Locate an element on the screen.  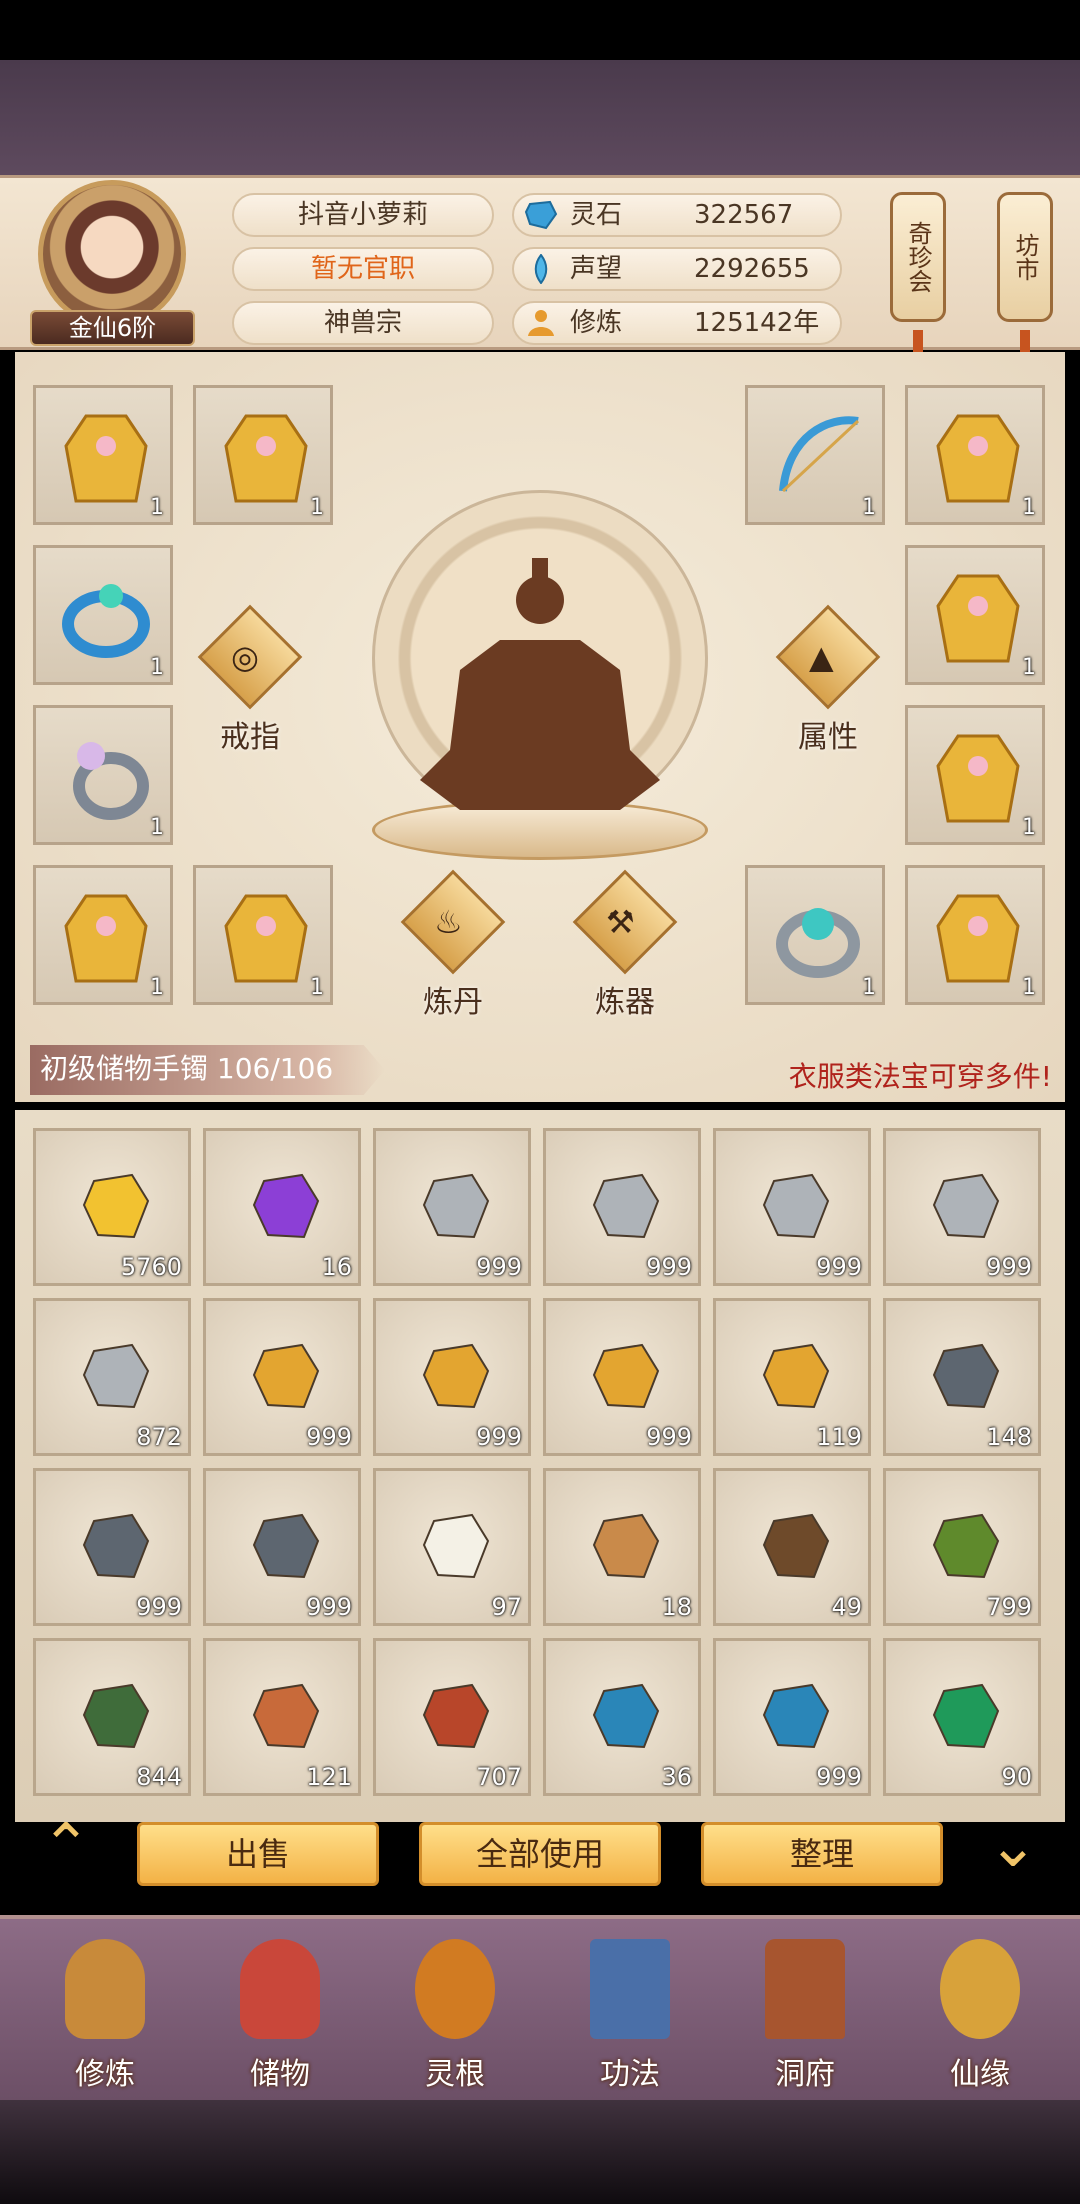
bag-item-slot: 5760 is located at coordinates (112, 1207).